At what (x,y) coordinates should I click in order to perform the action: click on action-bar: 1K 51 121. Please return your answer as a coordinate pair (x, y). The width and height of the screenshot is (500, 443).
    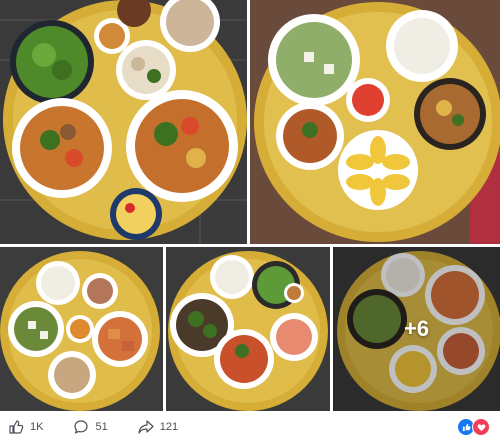
    Looking at the image, I should click on (250, 427).